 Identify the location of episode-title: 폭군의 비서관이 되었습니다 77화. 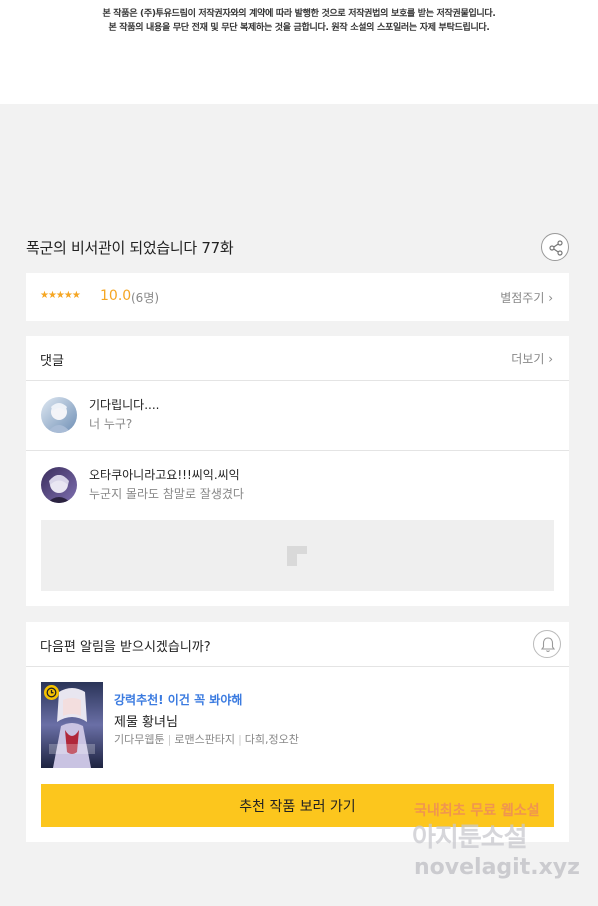
(130, 248).